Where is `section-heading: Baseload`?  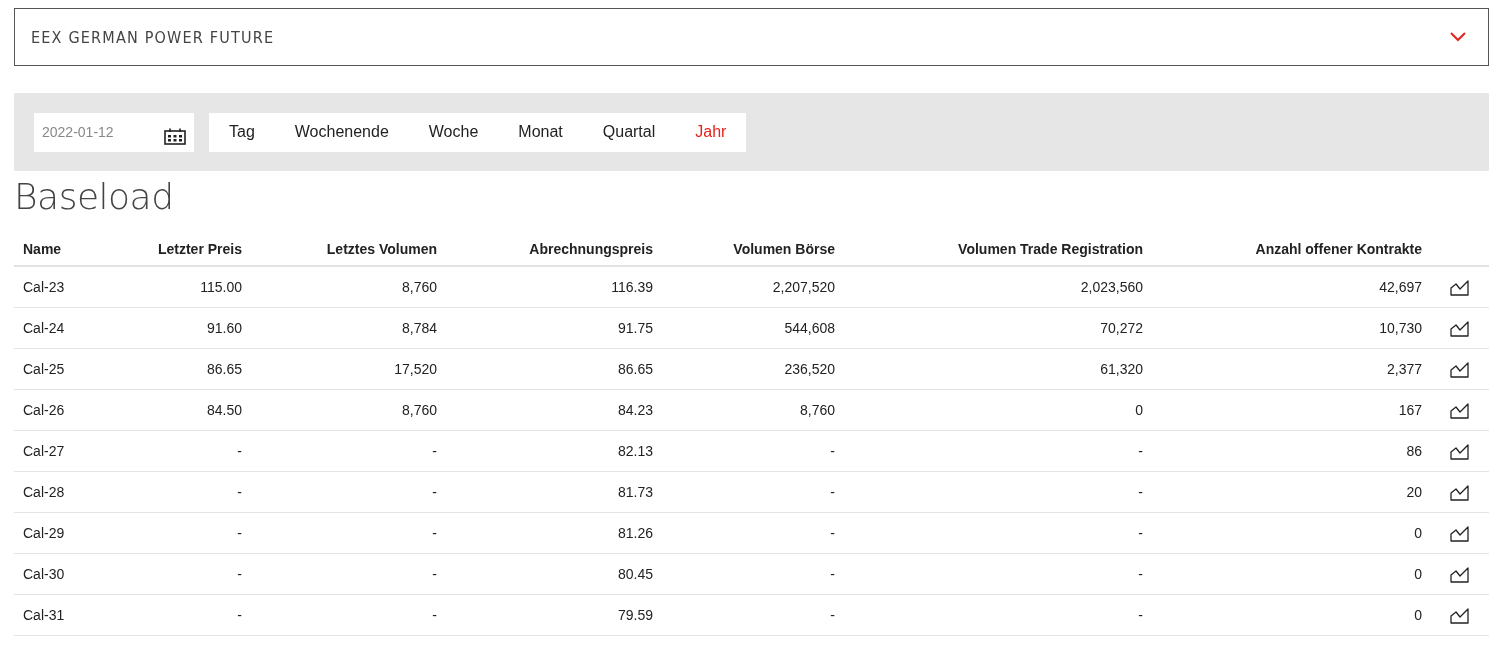 section-heading: Baseload is located at coordinates (94, 197).